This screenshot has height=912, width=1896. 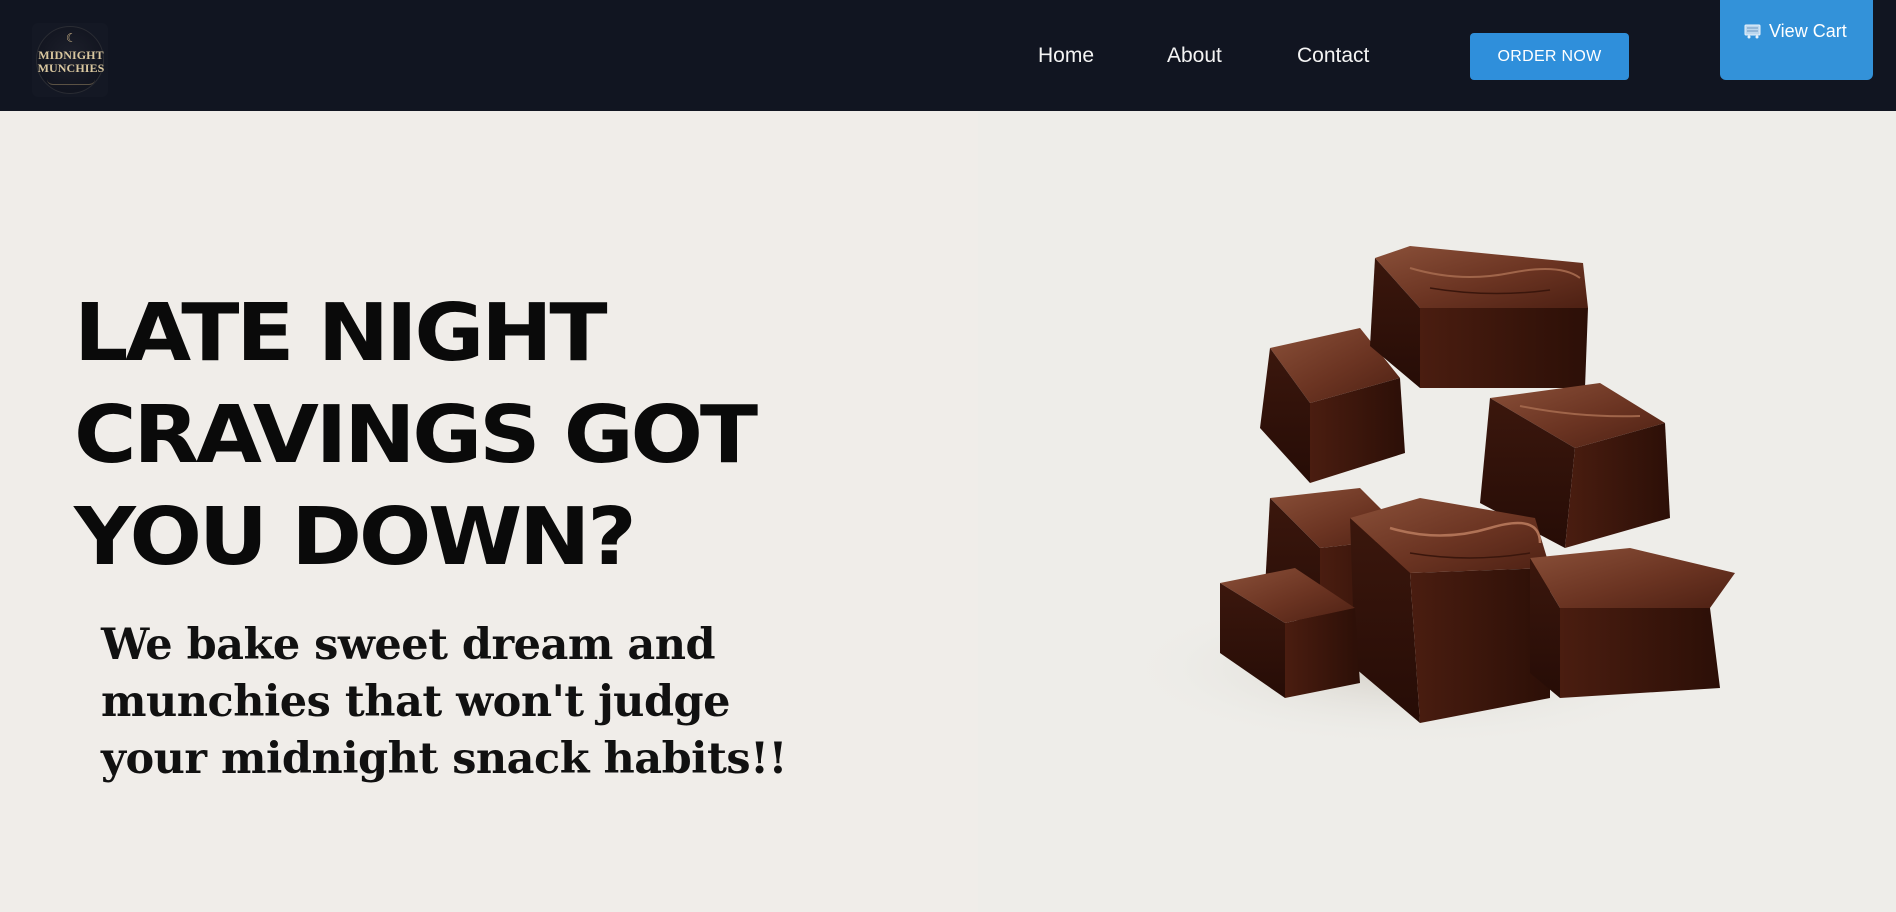 I want to click on nav-link-about: About, so click(x=1194, y=56).